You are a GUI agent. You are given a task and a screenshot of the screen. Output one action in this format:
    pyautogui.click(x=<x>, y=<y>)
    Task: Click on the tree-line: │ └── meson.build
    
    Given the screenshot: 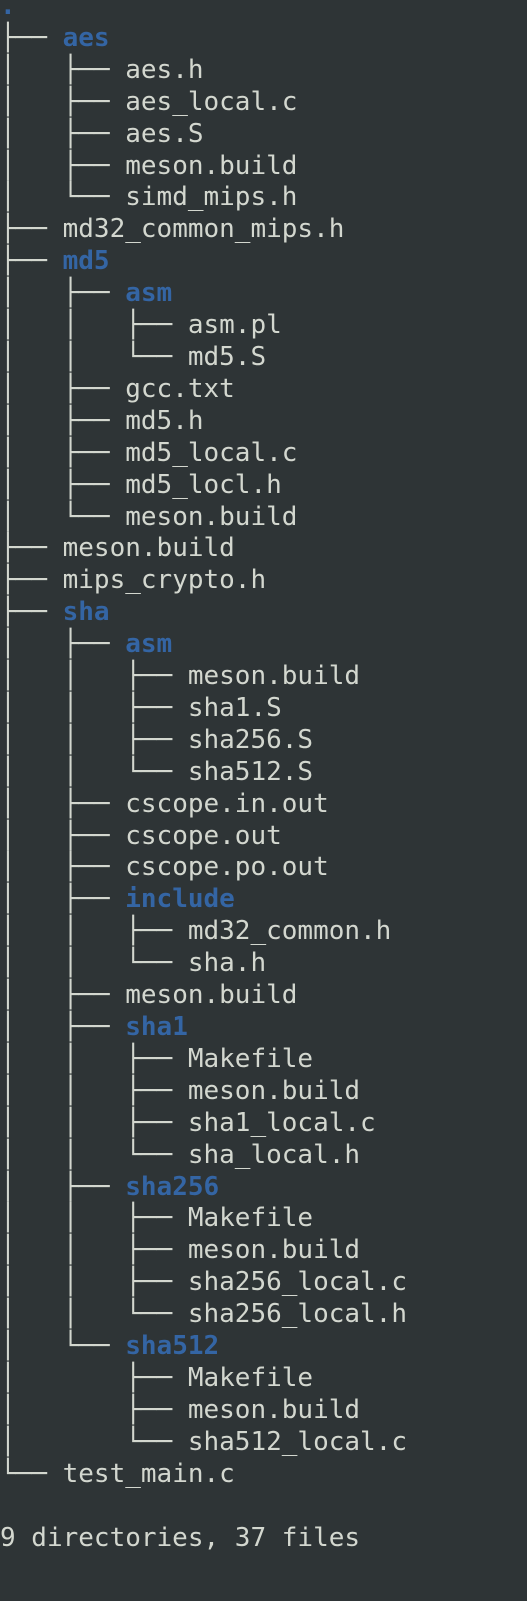 What is the action you would take?
    pyautogui.click(x=263, y=518)
    